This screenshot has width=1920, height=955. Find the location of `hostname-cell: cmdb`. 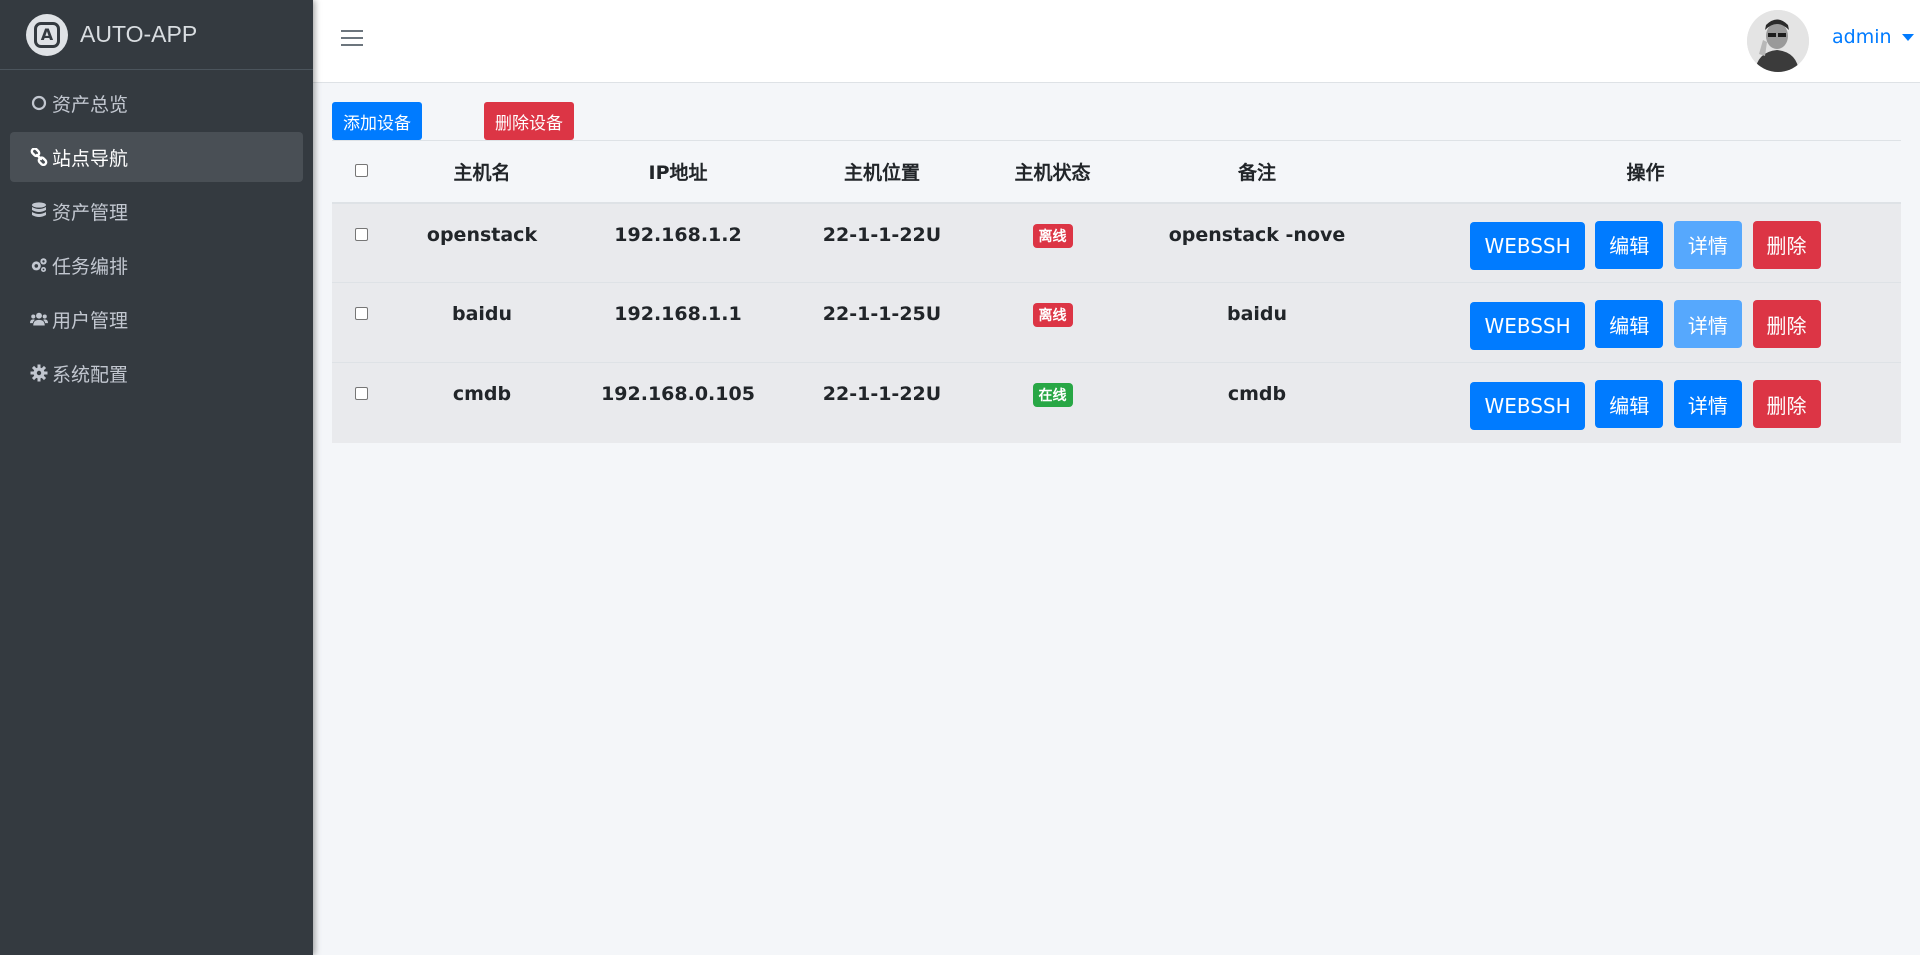

hostname-cell: cmdb is located at coordinates (482, 402).